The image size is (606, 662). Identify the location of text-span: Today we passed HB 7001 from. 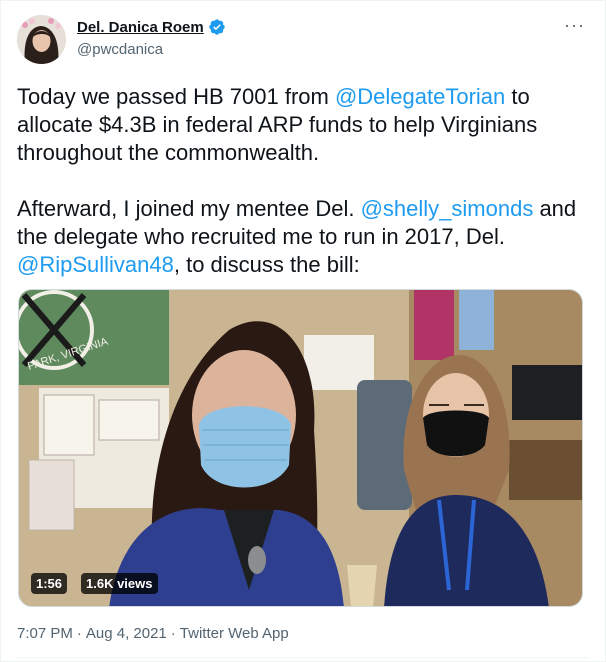
(176, 96).